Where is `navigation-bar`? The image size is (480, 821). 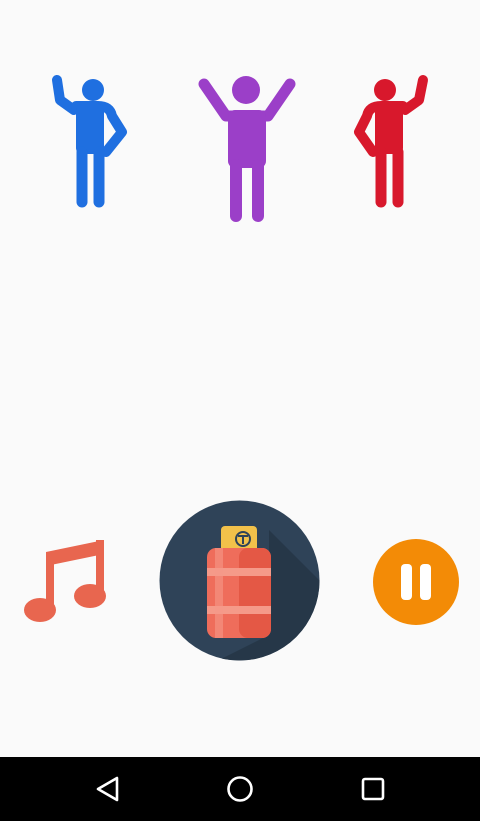
navigation-bar is located at coordinates (240, 789).